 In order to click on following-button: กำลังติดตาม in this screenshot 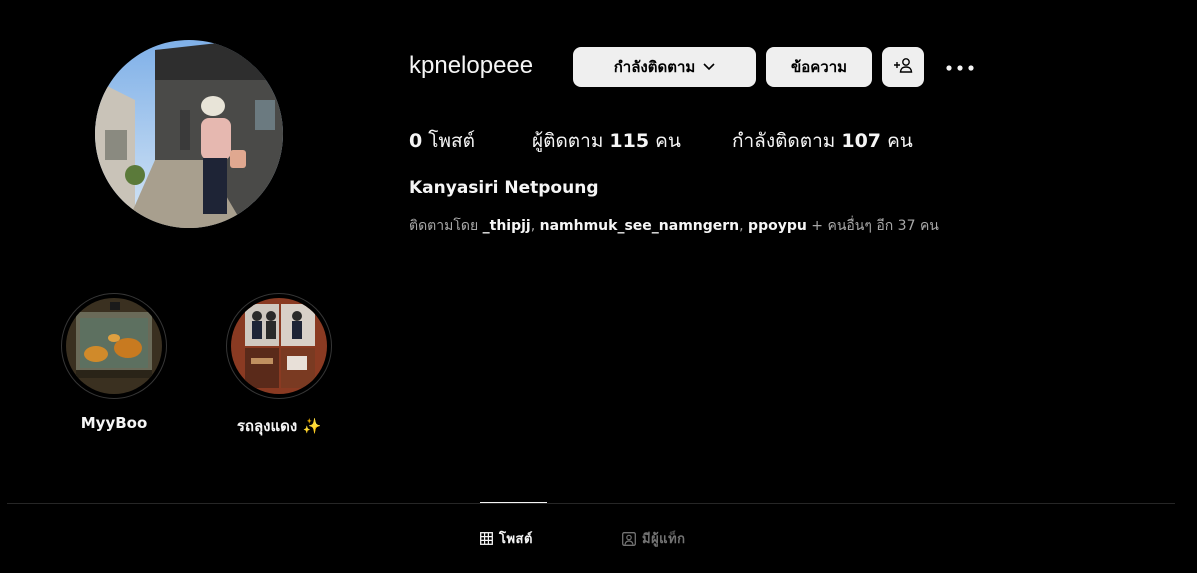, I will do `click(664, 67)`.